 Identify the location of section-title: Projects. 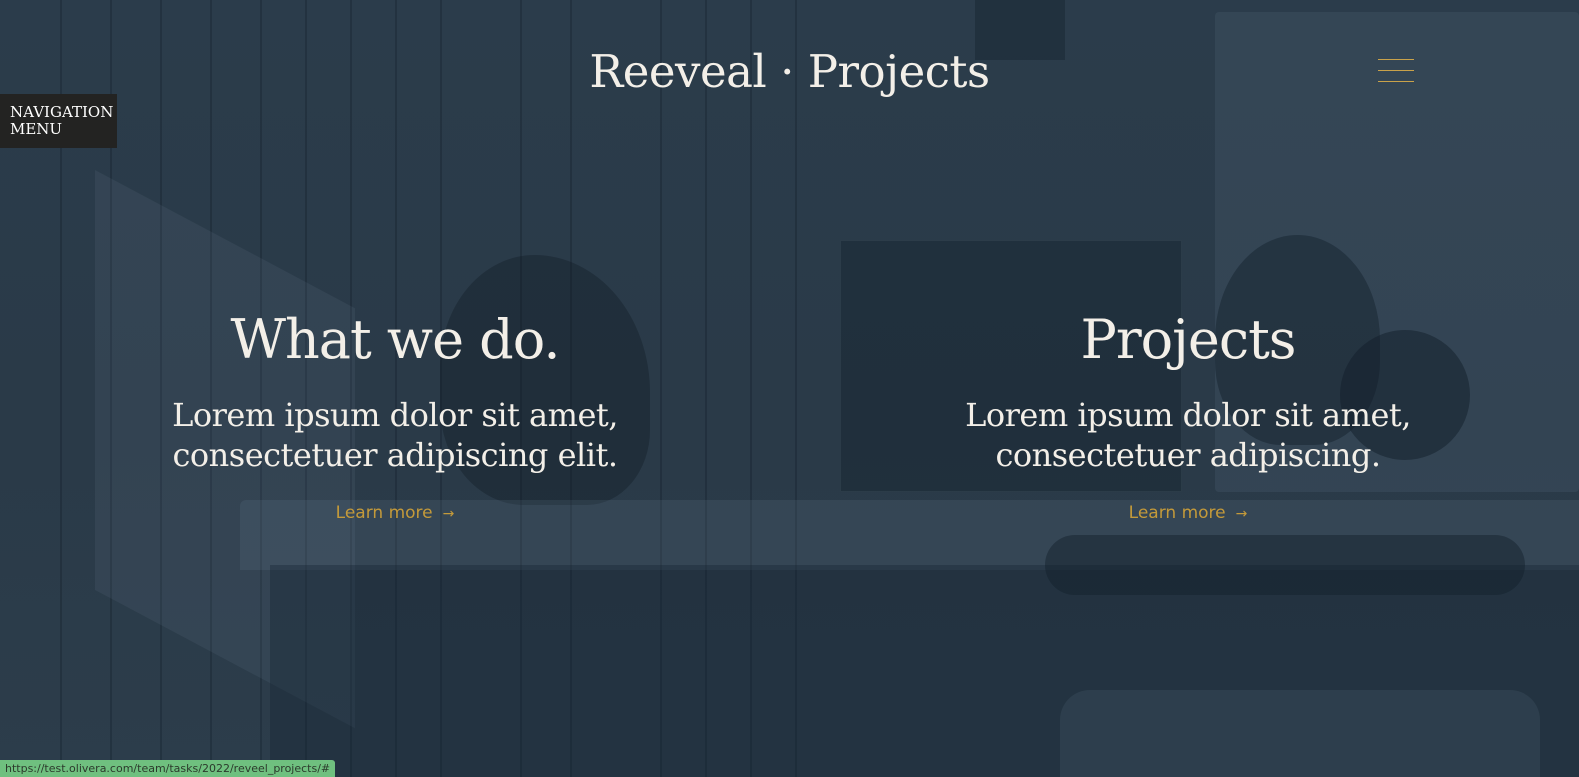
(1188, 339).